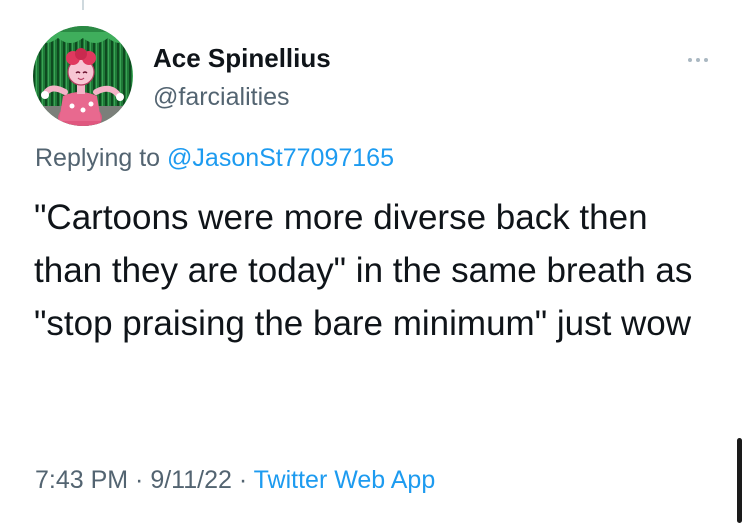  Describe the element at coordinates (690, 60) in the screenshot. I see `more-options-icon` at that location.